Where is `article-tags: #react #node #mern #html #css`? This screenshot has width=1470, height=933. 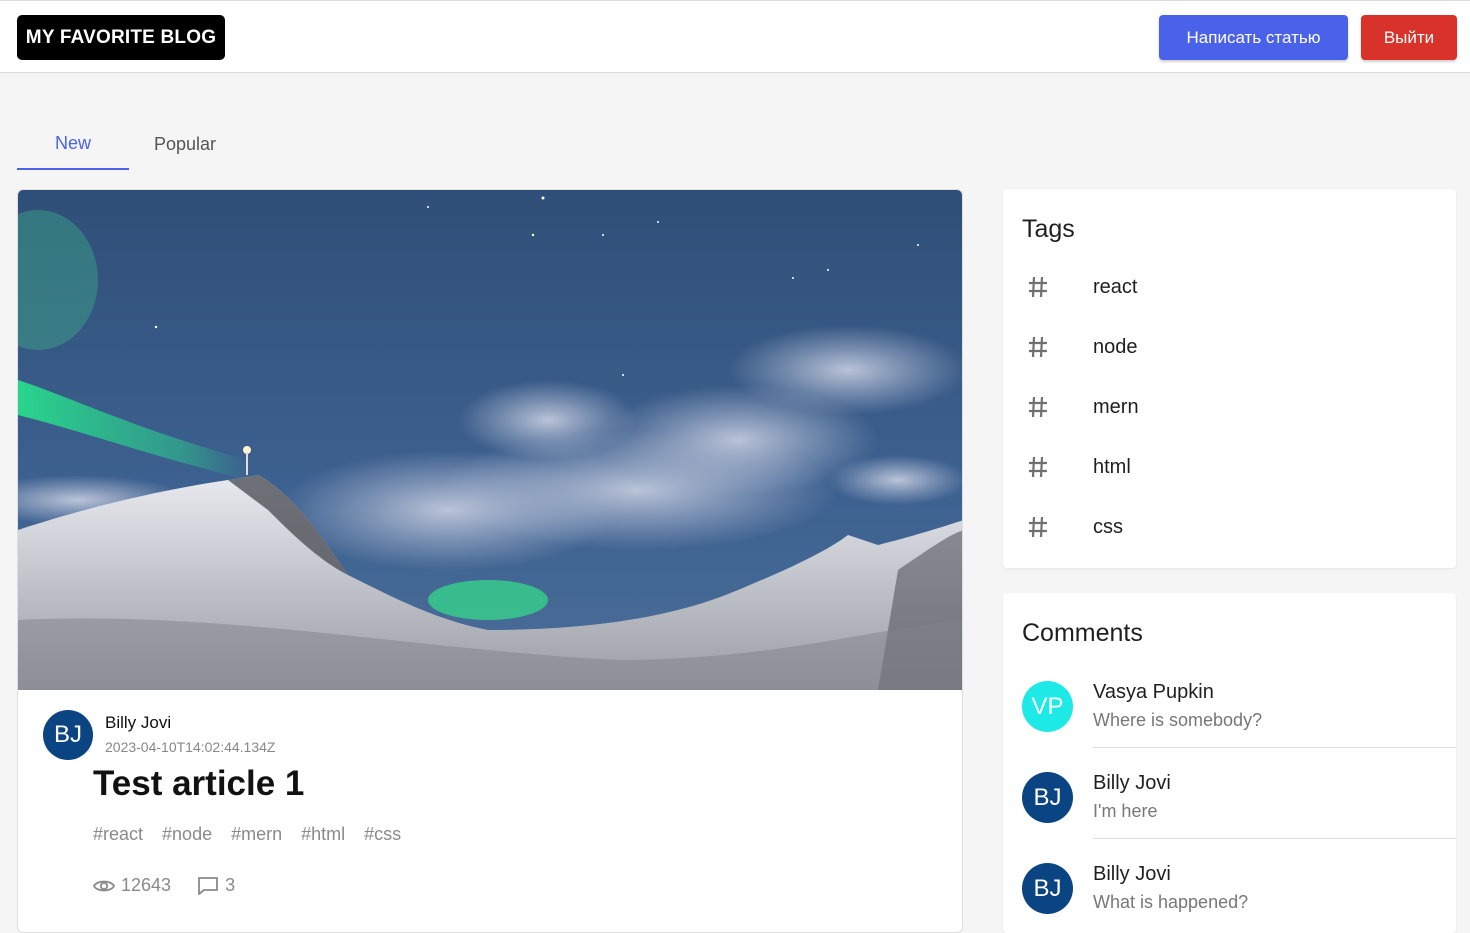 article-tags: #react #node #mern #html #css is located at coordinates (247, 834).